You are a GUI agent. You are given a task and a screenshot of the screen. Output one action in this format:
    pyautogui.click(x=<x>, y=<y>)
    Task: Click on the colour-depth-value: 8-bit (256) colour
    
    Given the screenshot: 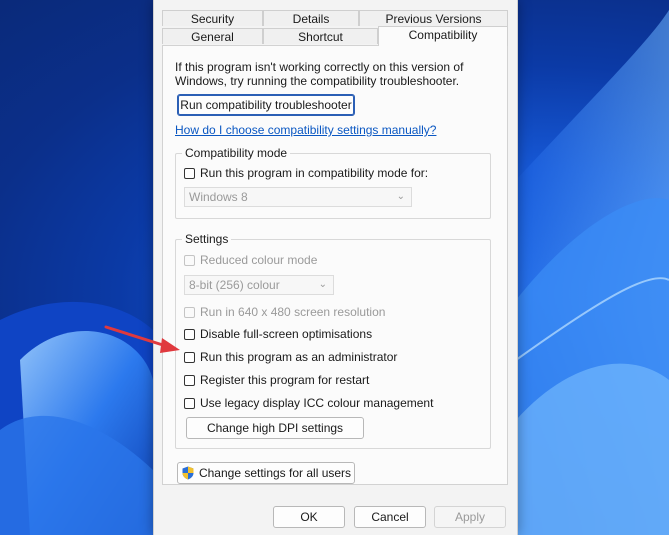 What is the action you would take?
    pyautogui.click(x=234, y=285)
    